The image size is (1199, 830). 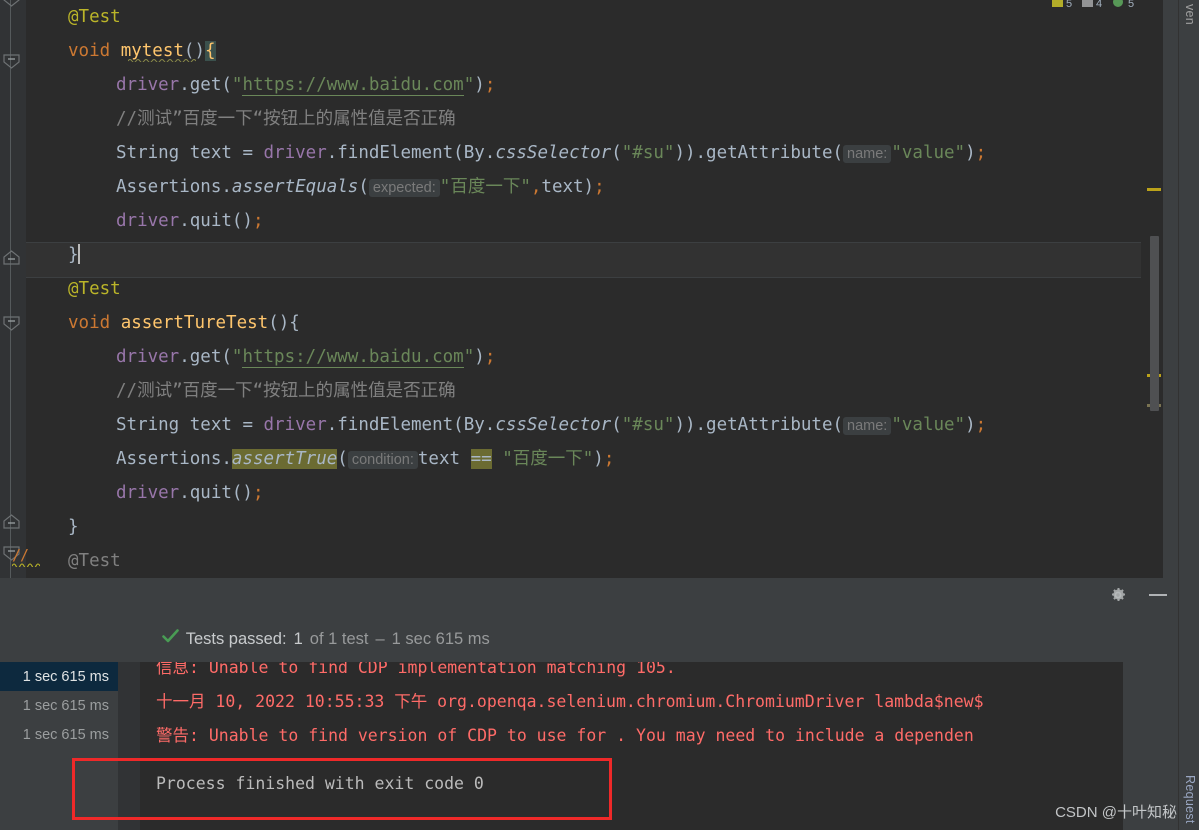 I want to click on annotation-highlight-box, so click(x=342, y=789).